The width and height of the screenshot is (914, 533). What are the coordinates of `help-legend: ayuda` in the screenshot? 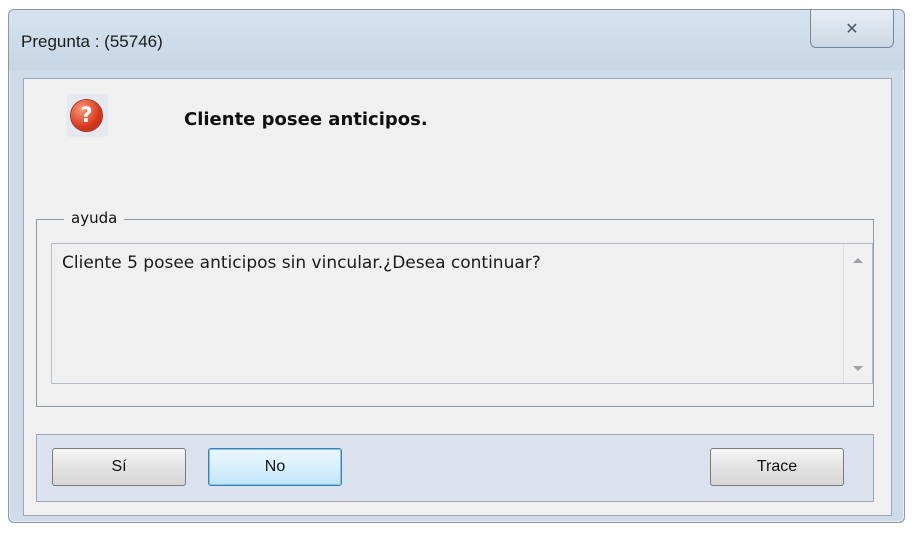 It's located at (94, 218).